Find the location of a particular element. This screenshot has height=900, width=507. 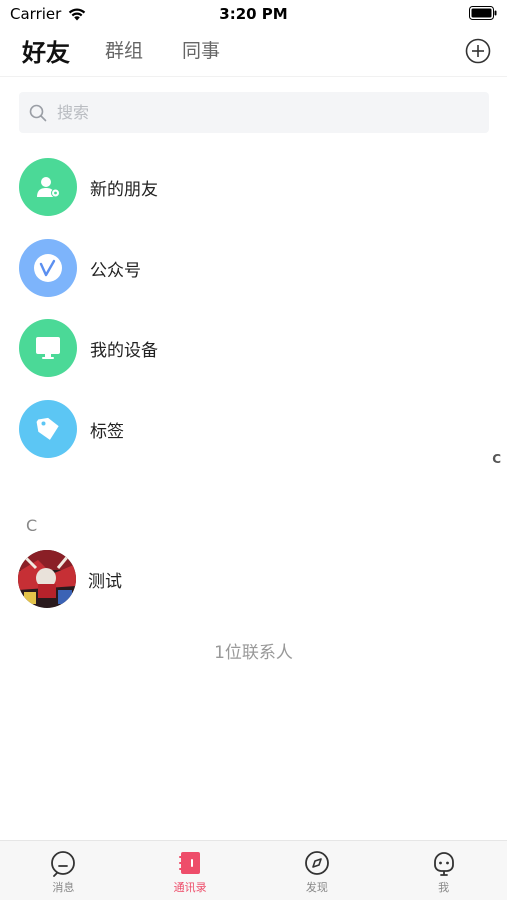

tabbar-item-discover: 发现 is located at coordinates (317, 870).